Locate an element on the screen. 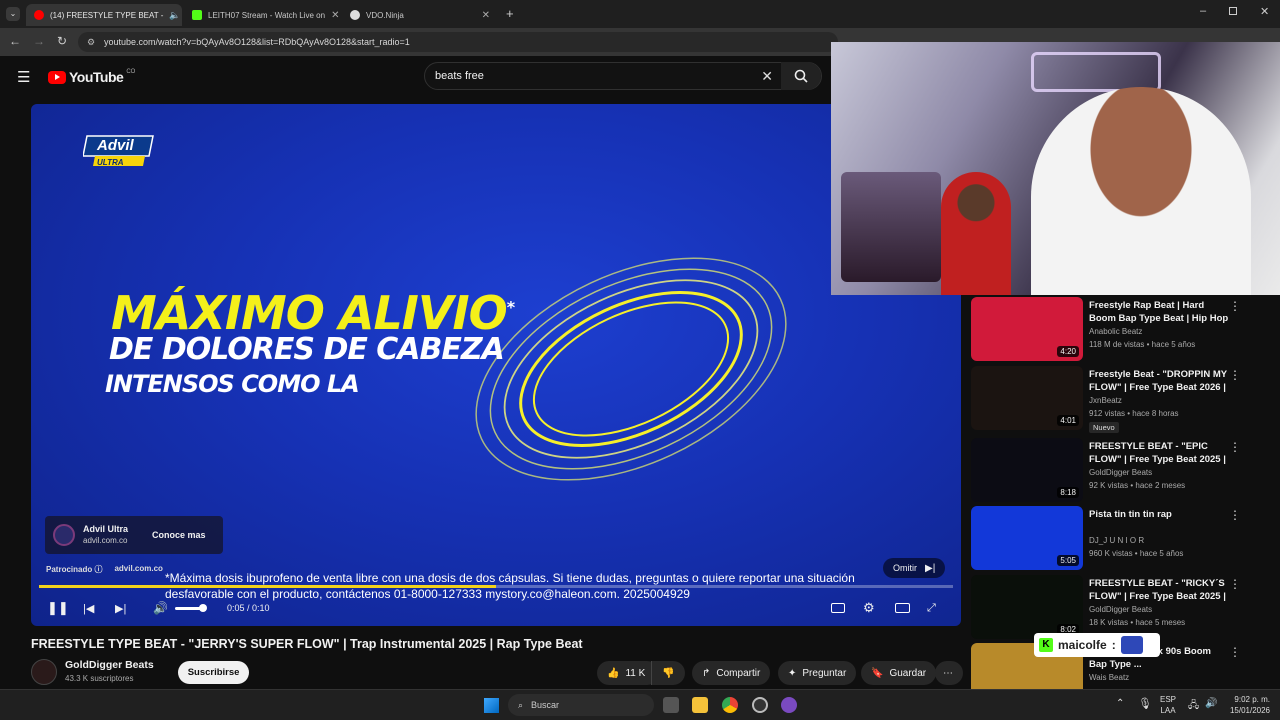 The image size is (1280, 720). related-video-channel: Anabolic Beatz is located at coordinates (1115, 331).